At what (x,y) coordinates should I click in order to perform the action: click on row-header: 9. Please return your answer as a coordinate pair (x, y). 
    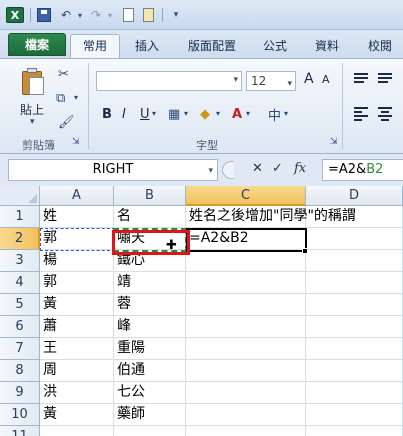
    Looking at the image, I should click on (20, 393).